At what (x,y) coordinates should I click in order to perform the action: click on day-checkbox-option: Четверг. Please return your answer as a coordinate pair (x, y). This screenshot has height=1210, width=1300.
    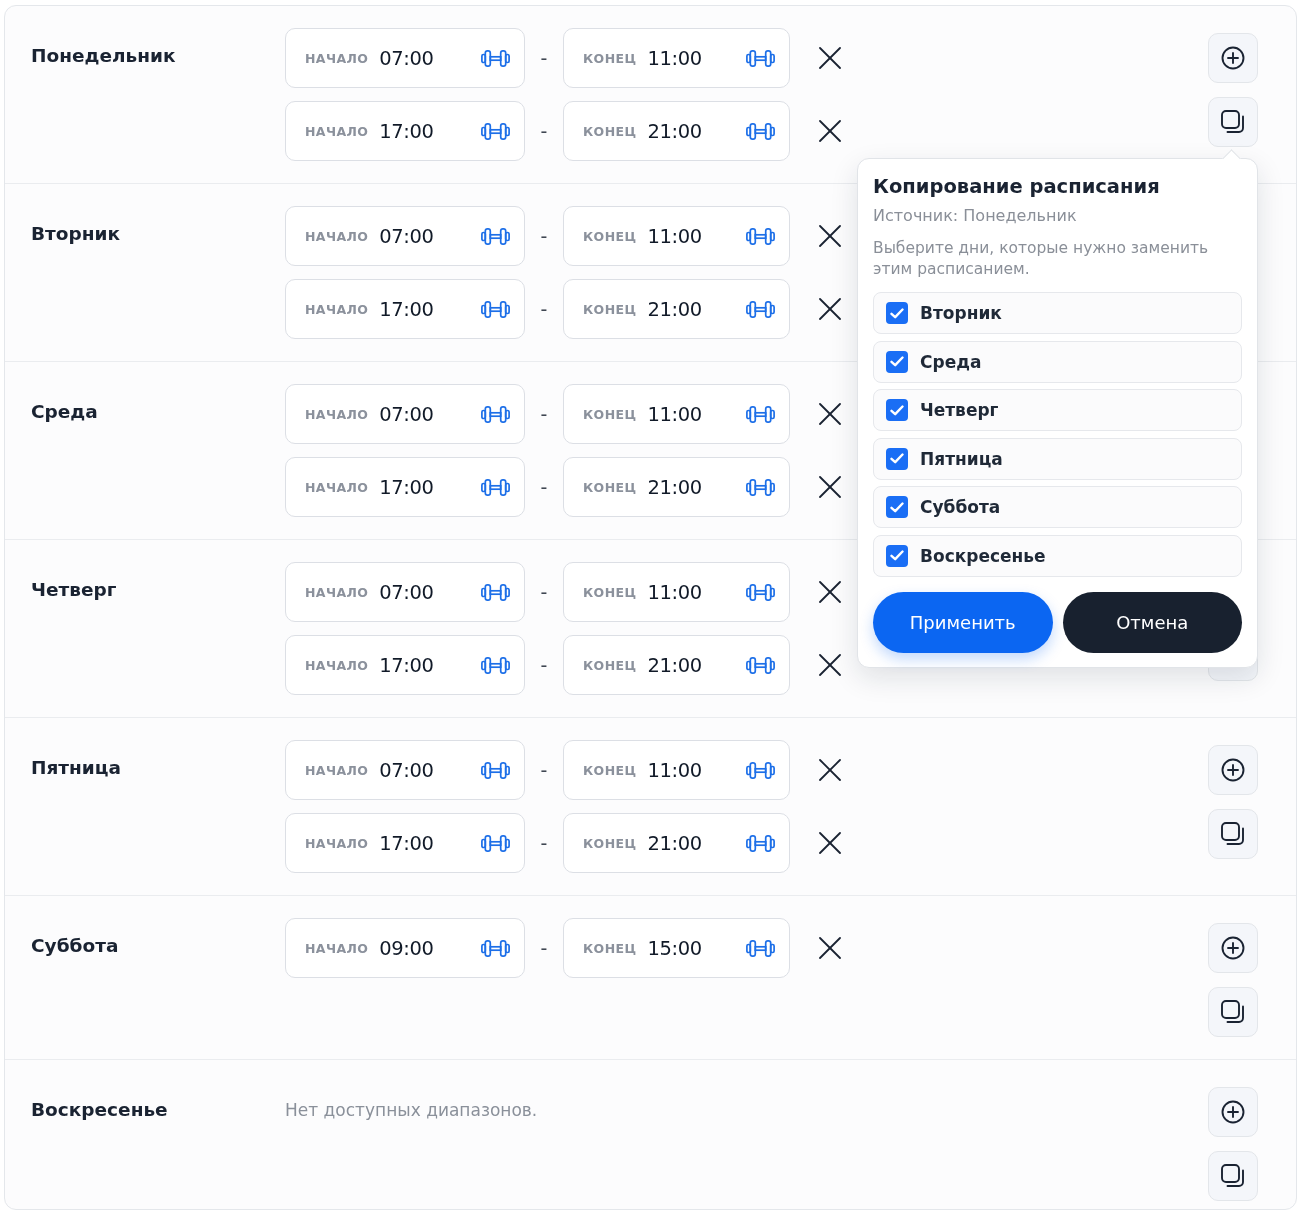
    Looking at the image, I should click on (1057, 410).